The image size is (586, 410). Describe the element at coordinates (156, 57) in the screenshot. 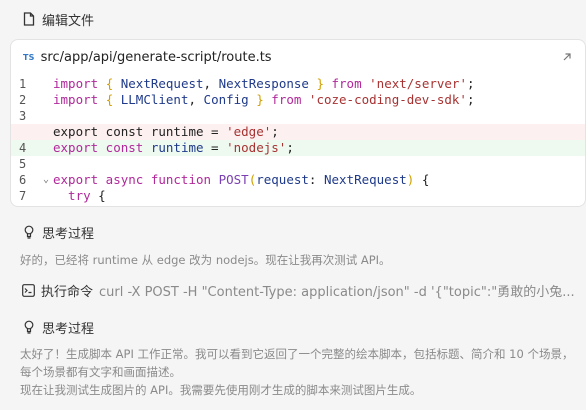

I see `file-path: src/app/api/generate-script/route.ts` at that location.